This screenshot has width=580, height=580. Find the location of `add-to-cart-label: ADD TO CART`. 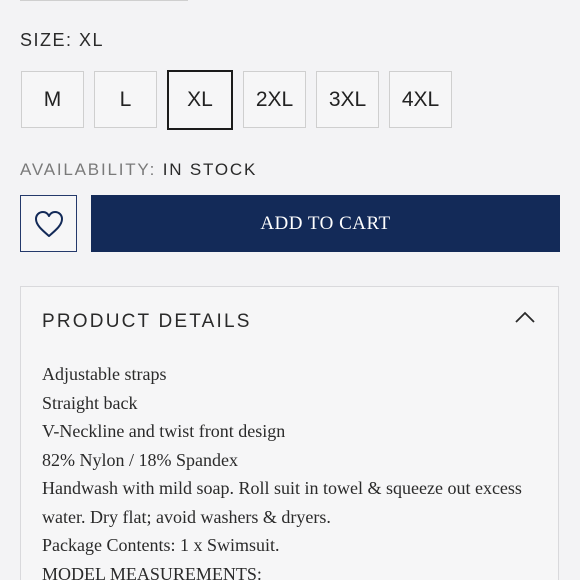

add-to-cart-label: ADD TO CART is located at coordinates (325, 223).